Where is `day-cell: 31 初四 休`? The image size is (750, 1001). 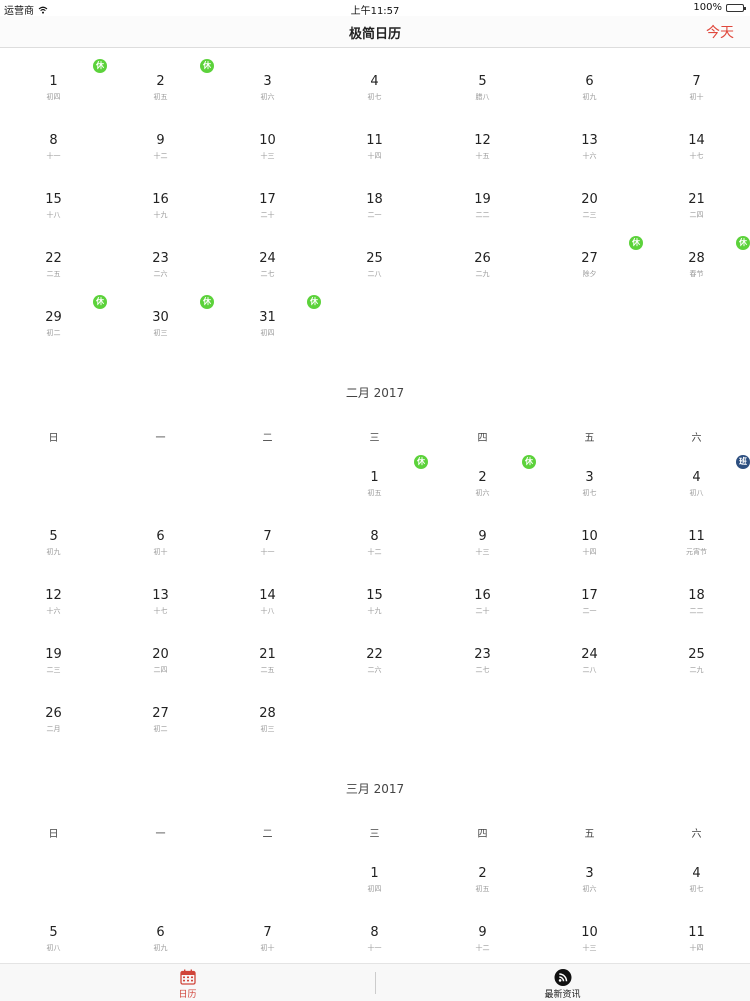 day-cell: 31 初四 休 is located at coordinates (267, 313).